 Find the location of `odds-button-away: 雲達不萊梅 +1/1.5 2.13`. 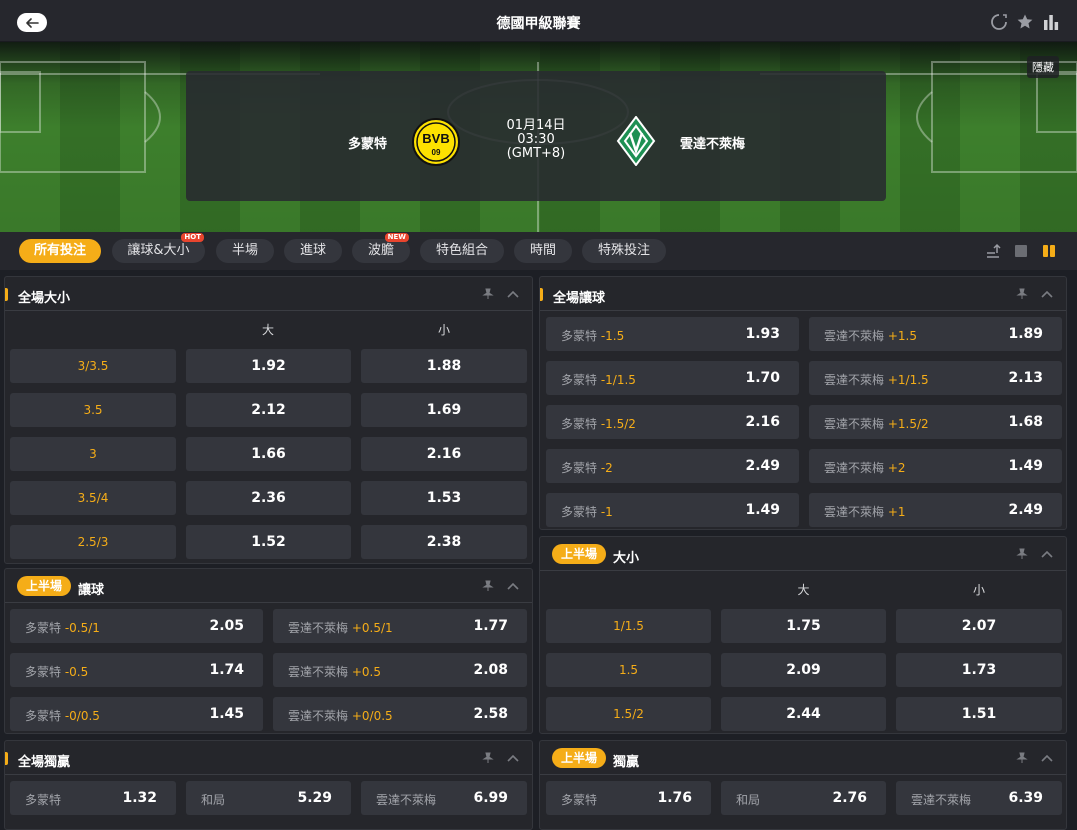

odds-button-away: 雲達不萊梅 +1/1.5 2.13 is located at coordinates (935, 378).